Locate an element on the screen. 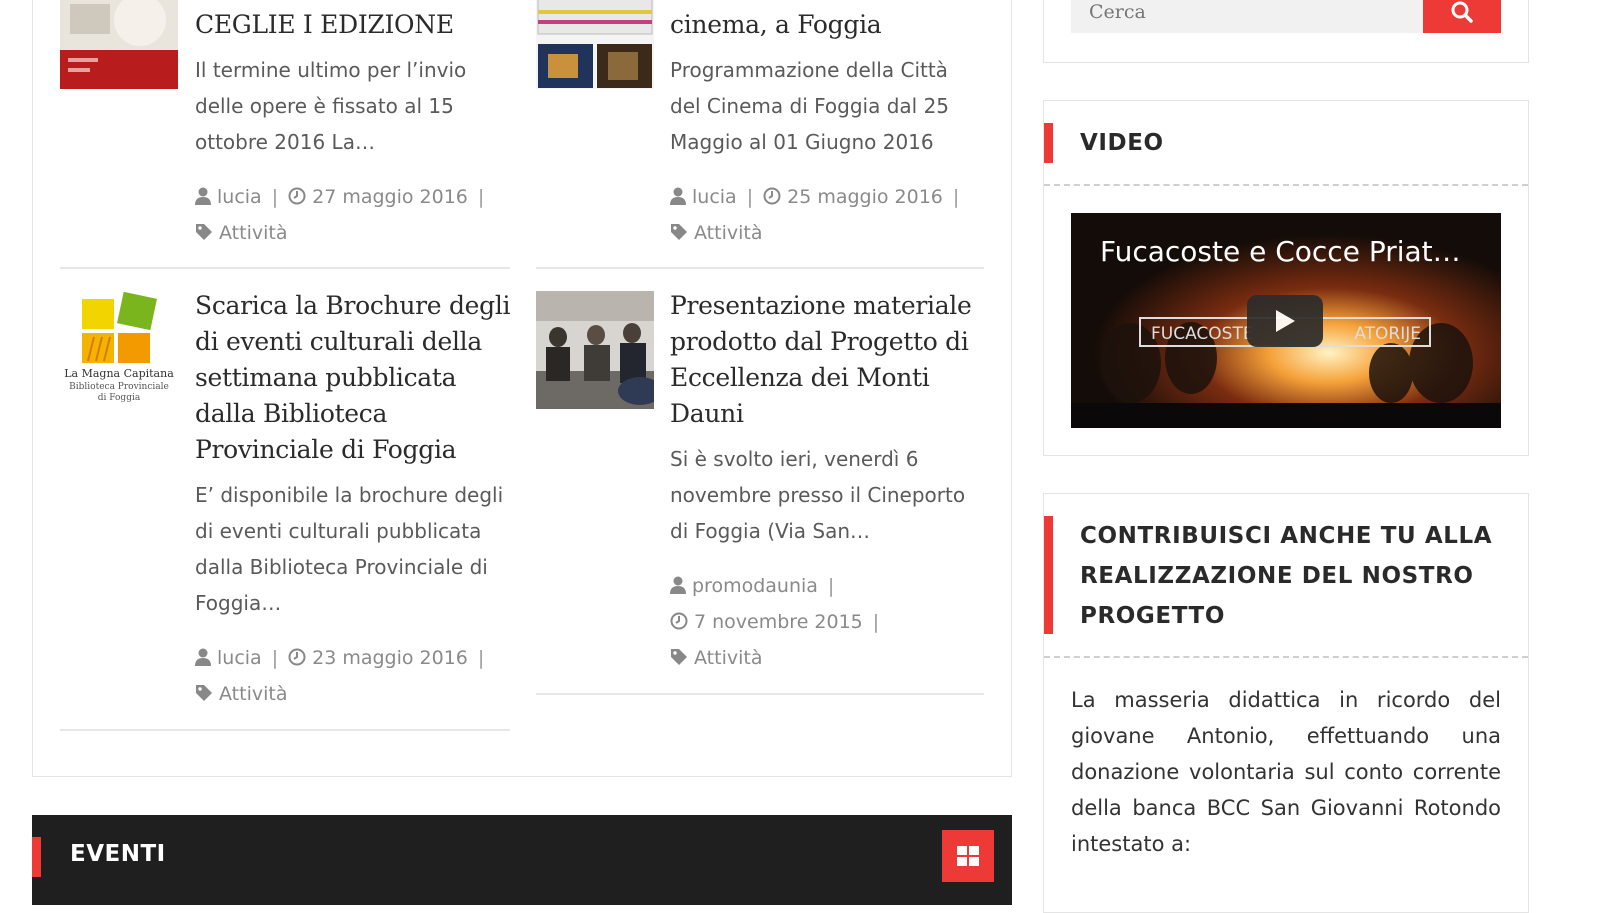 The image size is (1600, 913). post-meta: lucia | 23 maggio 2016 | is located at coordinates (344, 659).